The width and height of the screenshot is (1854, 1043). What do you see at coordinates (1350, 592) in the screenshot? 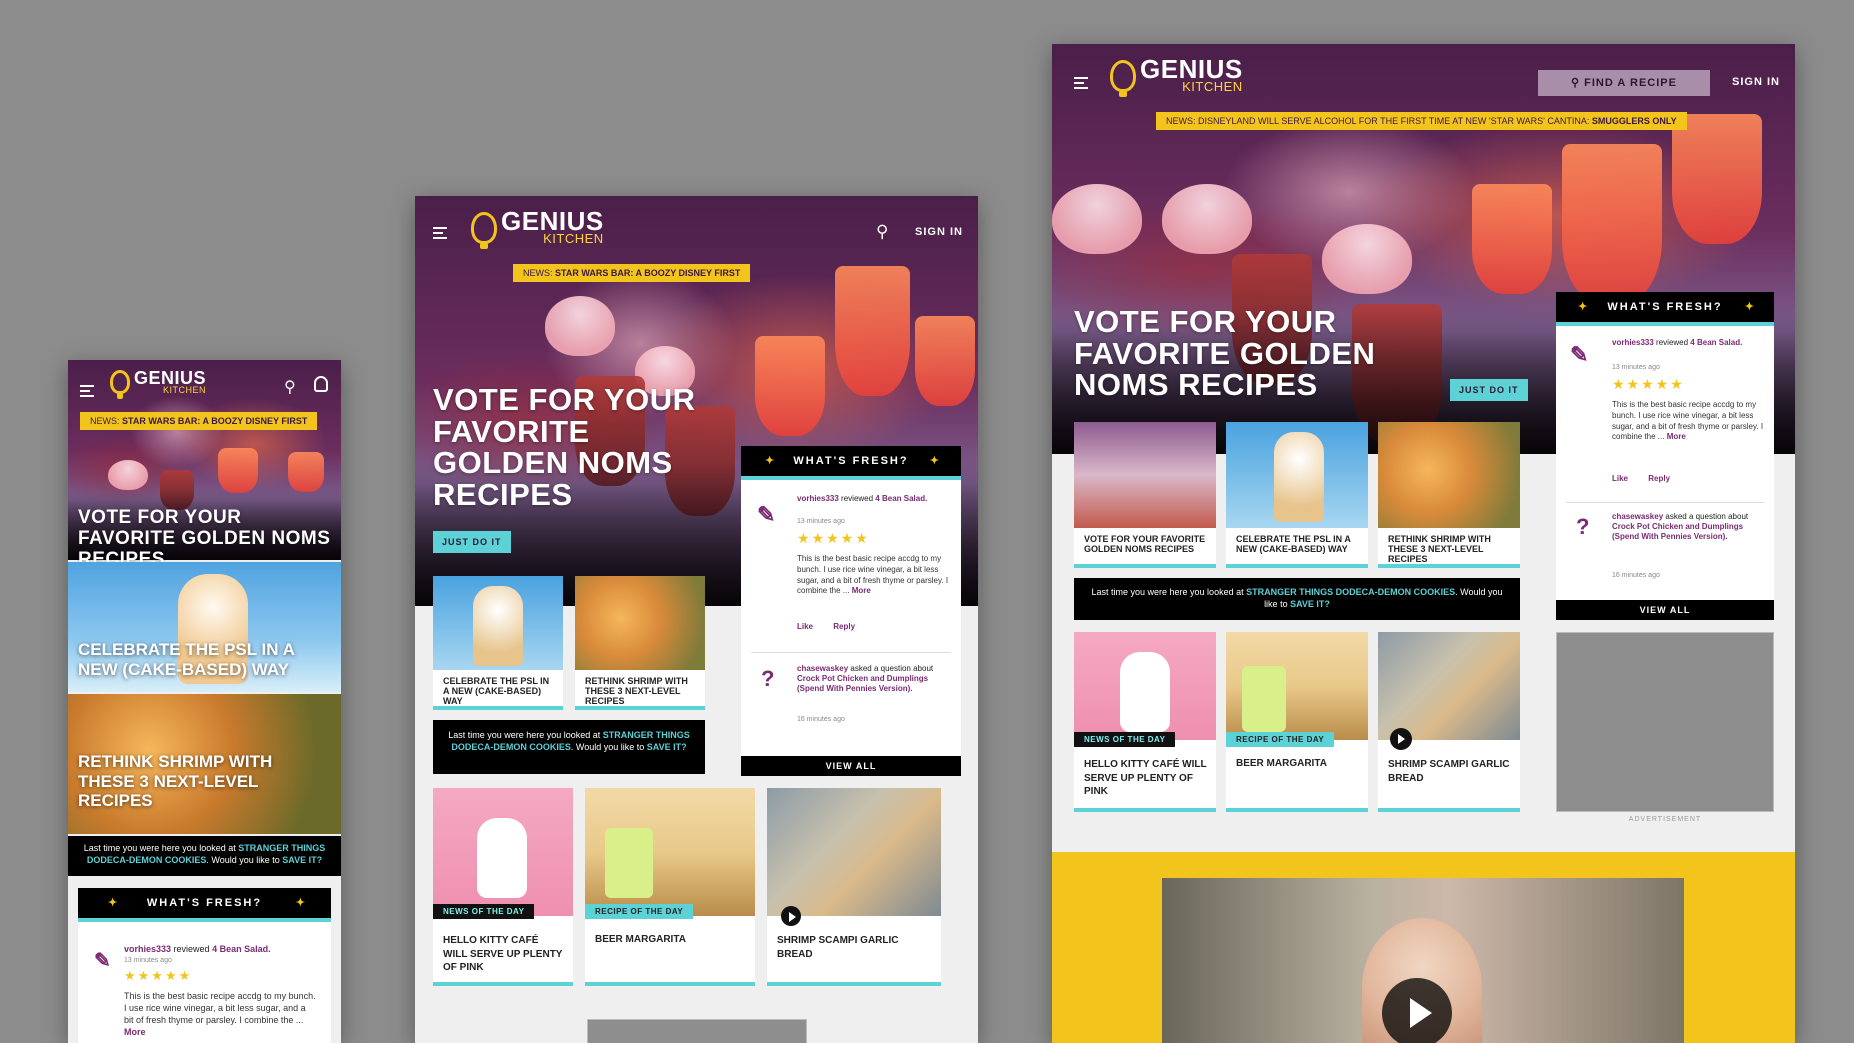
I see `last-visit-link: STRANGER THINGS DODECA-DEMON COOKIES` at bounding box center [1350, 592].